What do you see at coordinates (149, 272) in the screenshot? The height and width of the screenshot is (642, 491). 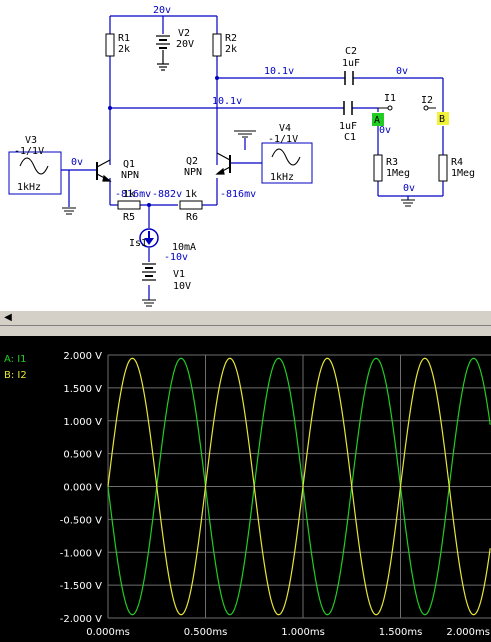 I see `v1-battery-icon` at bounding box center [149, 272].